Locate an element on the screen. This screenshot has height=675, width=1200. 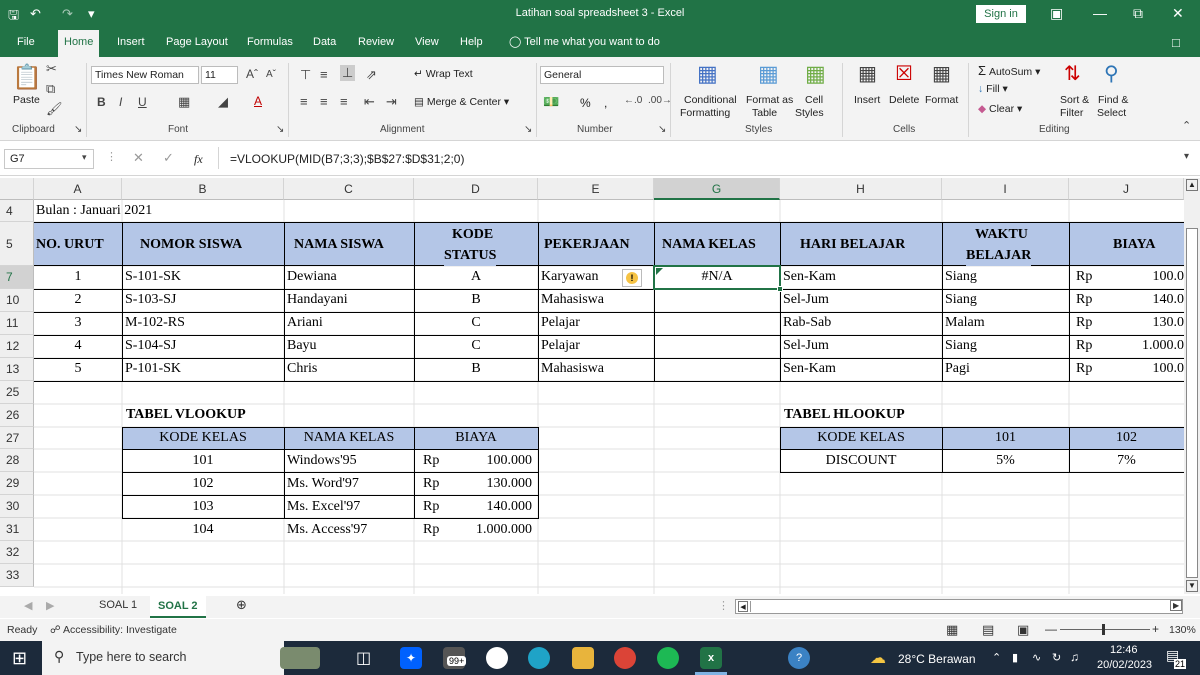
expand-formula-icon: ▾ is located at coordinates (1186, 156).